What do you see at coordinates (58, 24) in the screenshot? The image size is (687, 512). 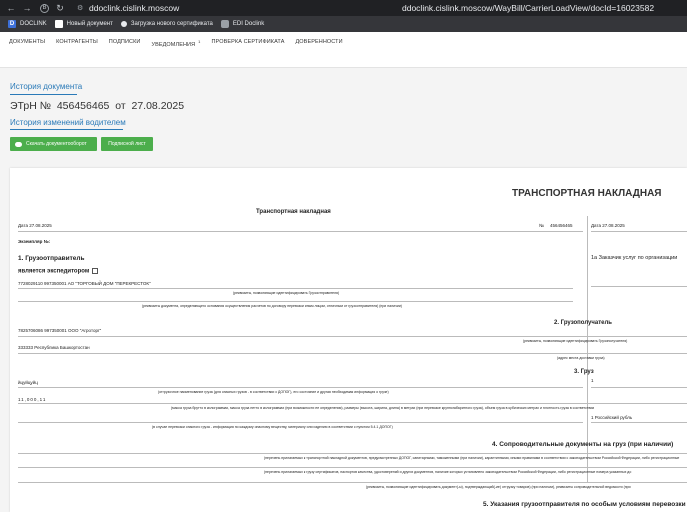 I see `document-icon` at bounding box center [58, 24].